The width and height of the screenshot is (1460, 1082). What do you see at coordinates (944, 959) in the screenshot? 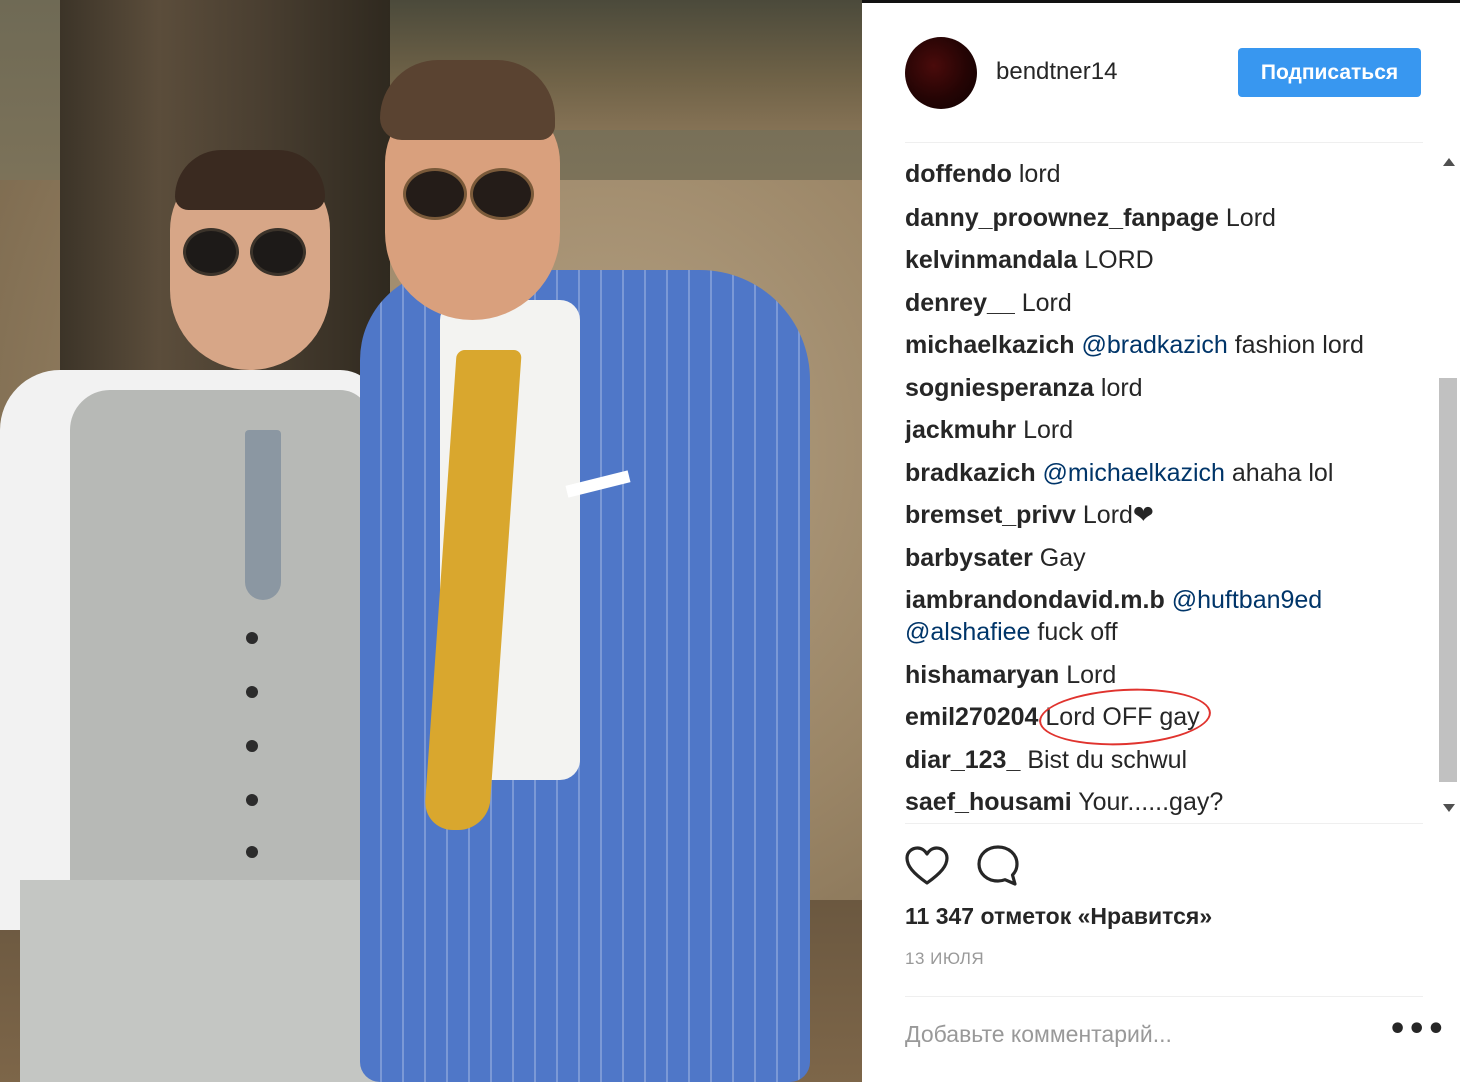
I see `post-date: 13 ИЮЛЯ` at bounding box center [944, 959].